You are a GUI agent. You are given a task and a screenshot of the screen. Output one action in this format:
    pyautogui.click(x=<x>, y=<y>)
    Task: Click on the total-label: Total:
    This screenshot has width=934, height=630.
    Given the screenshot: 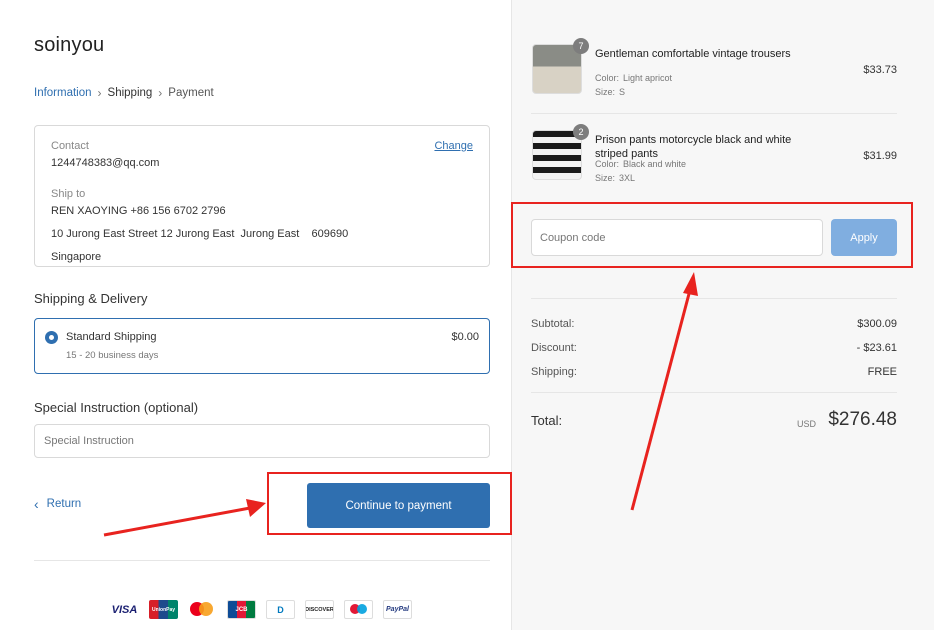 What is the action you would take?
    pyautogui.click(x=547, y=420)
    